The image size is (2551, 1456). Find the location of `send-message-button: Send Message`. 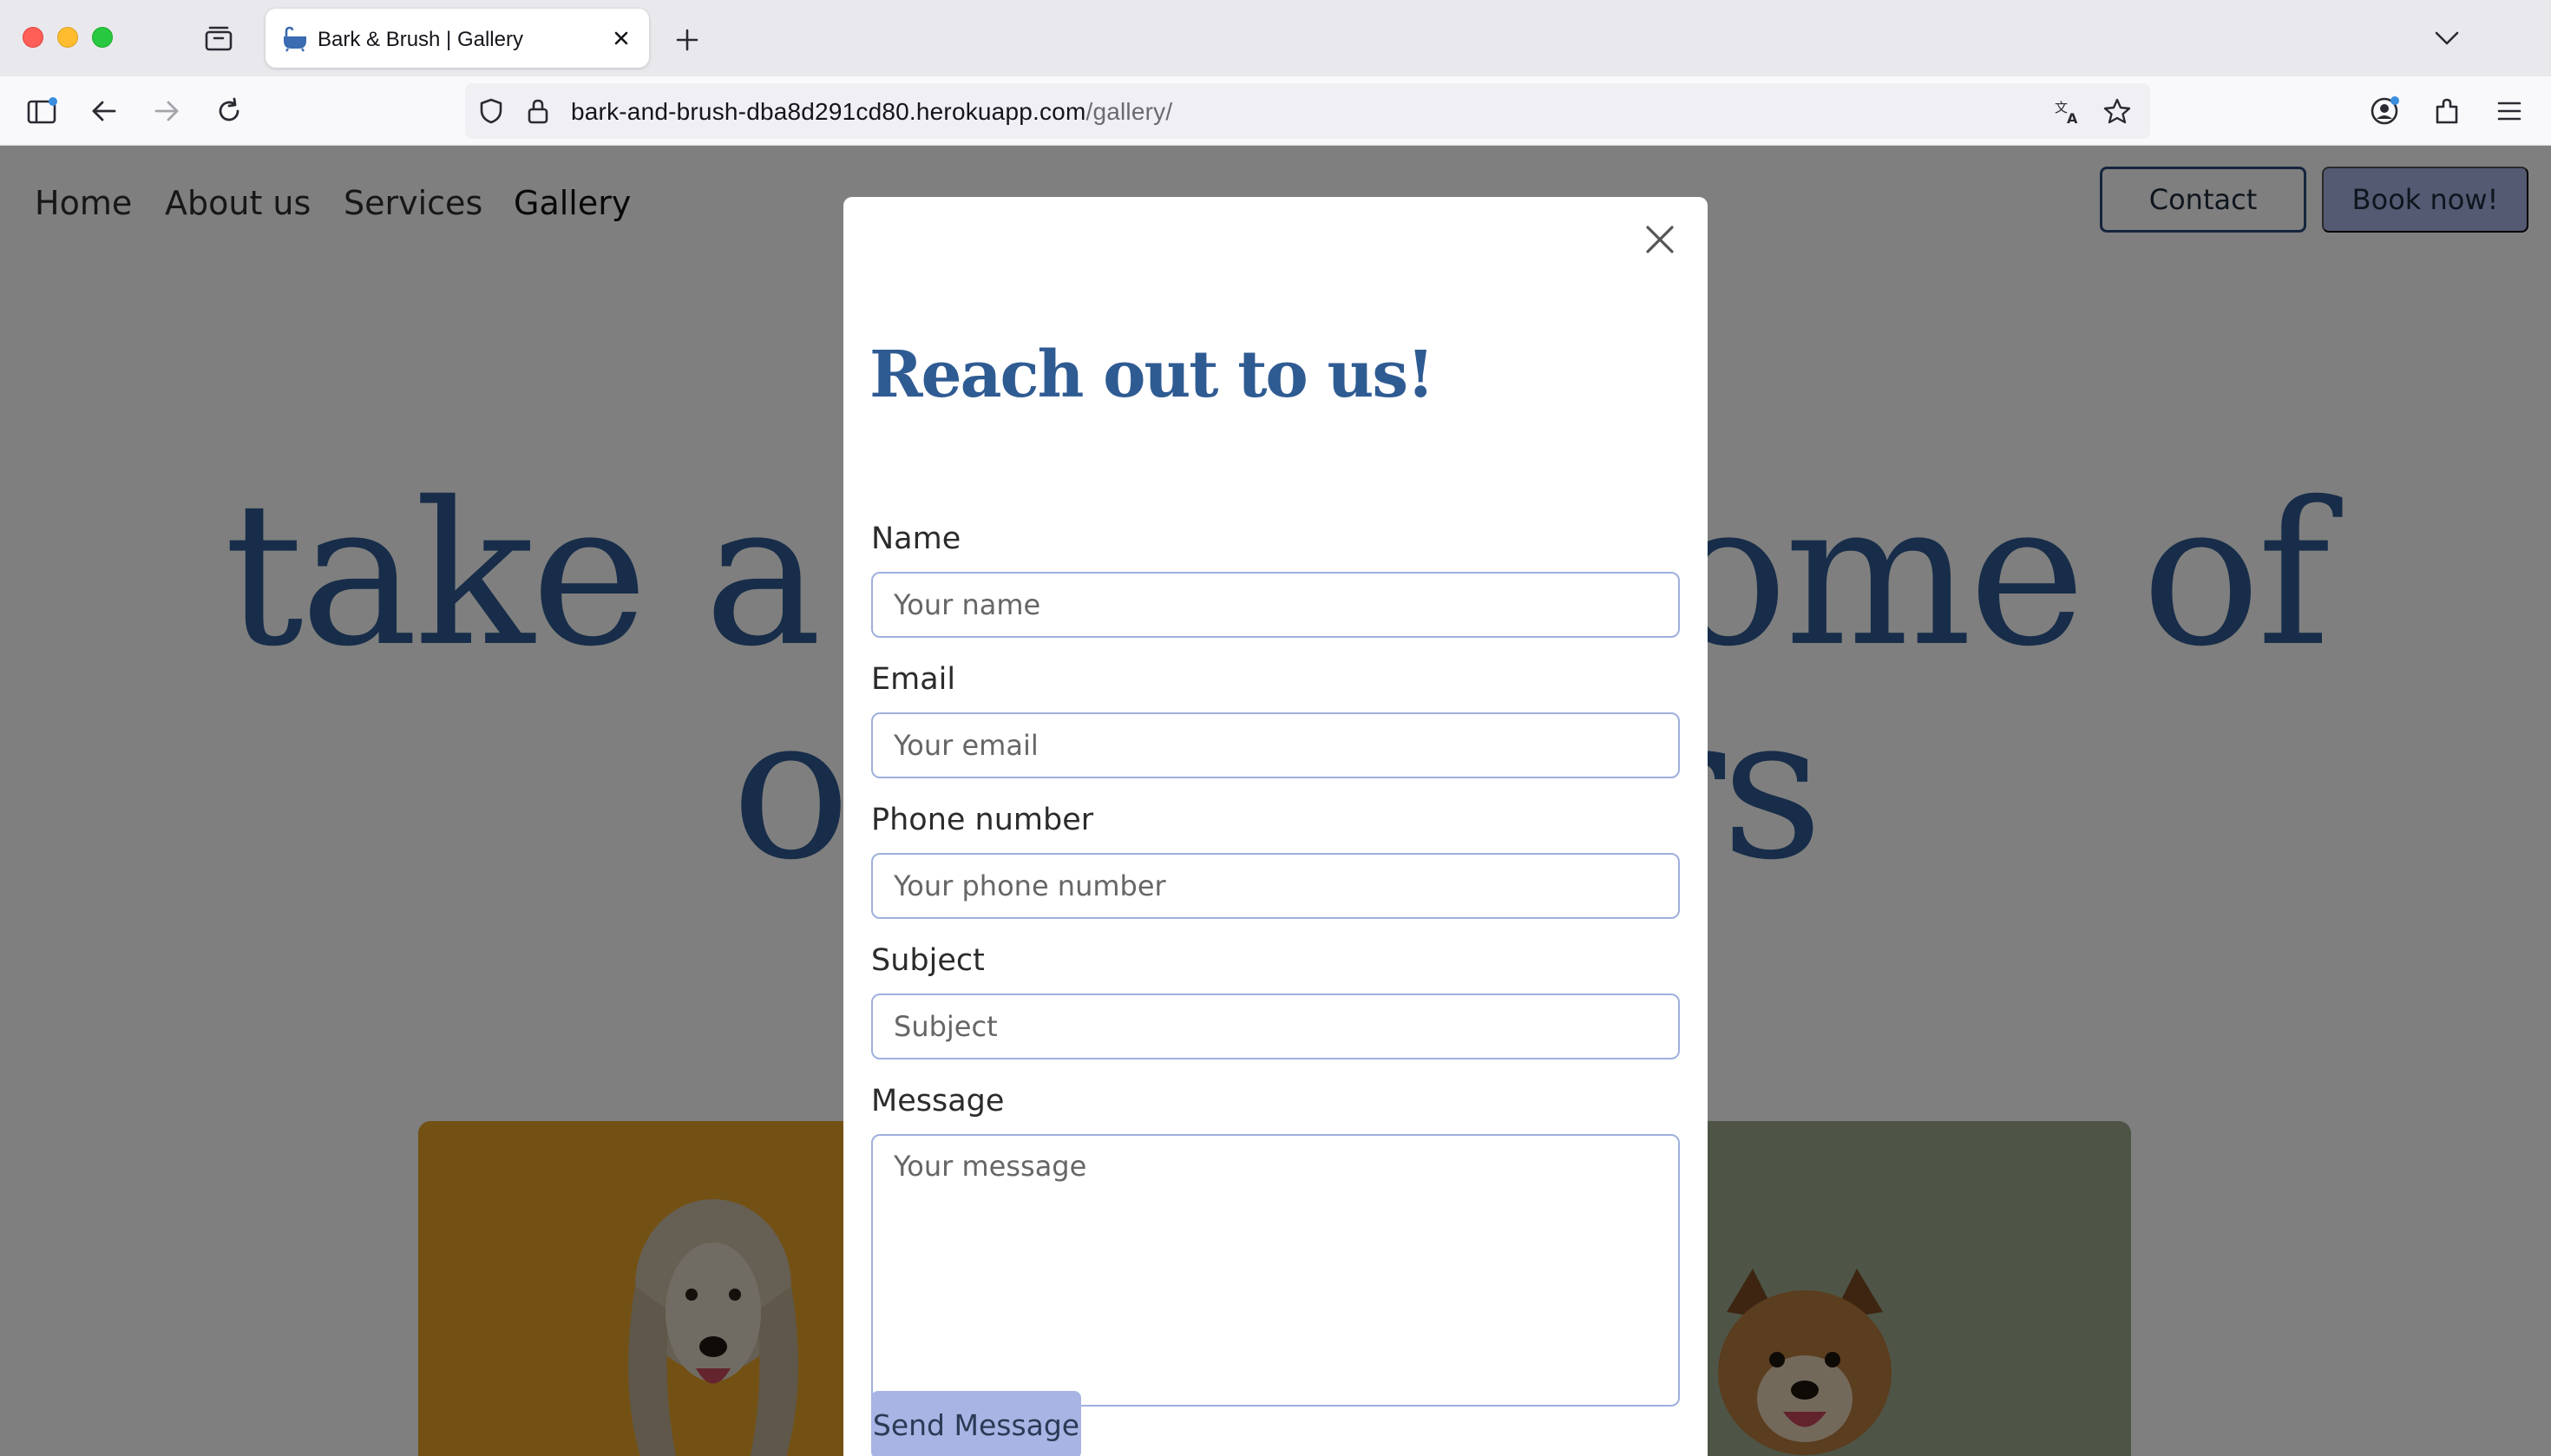

send-message-button: Send Message is located at coordinates (976, 1423).